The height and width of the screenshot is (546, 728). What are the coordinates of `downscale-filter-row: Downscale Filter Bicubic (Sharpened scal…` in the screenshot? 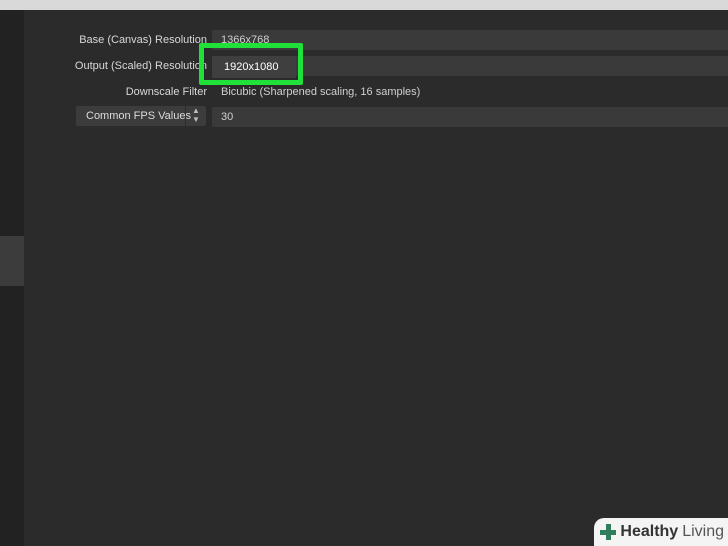 It's located at (376, 92).